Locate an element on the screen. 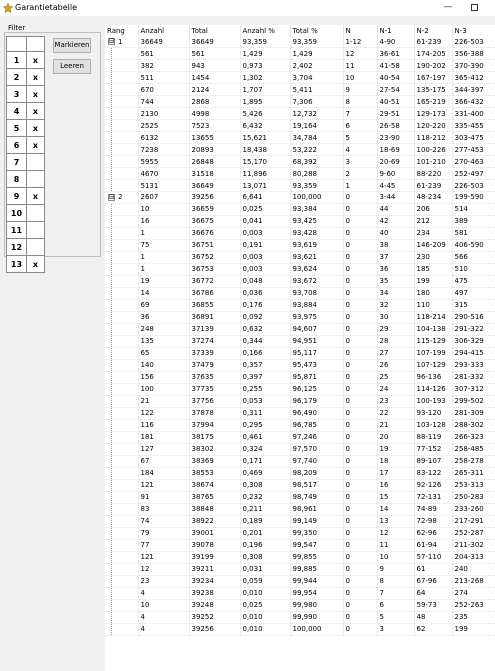 The width and height of the screenshot is (495, 671). table-row: 135 37274 0,344 94,951 0 28 115-129 306-329 is located at coordinates (300, 341).